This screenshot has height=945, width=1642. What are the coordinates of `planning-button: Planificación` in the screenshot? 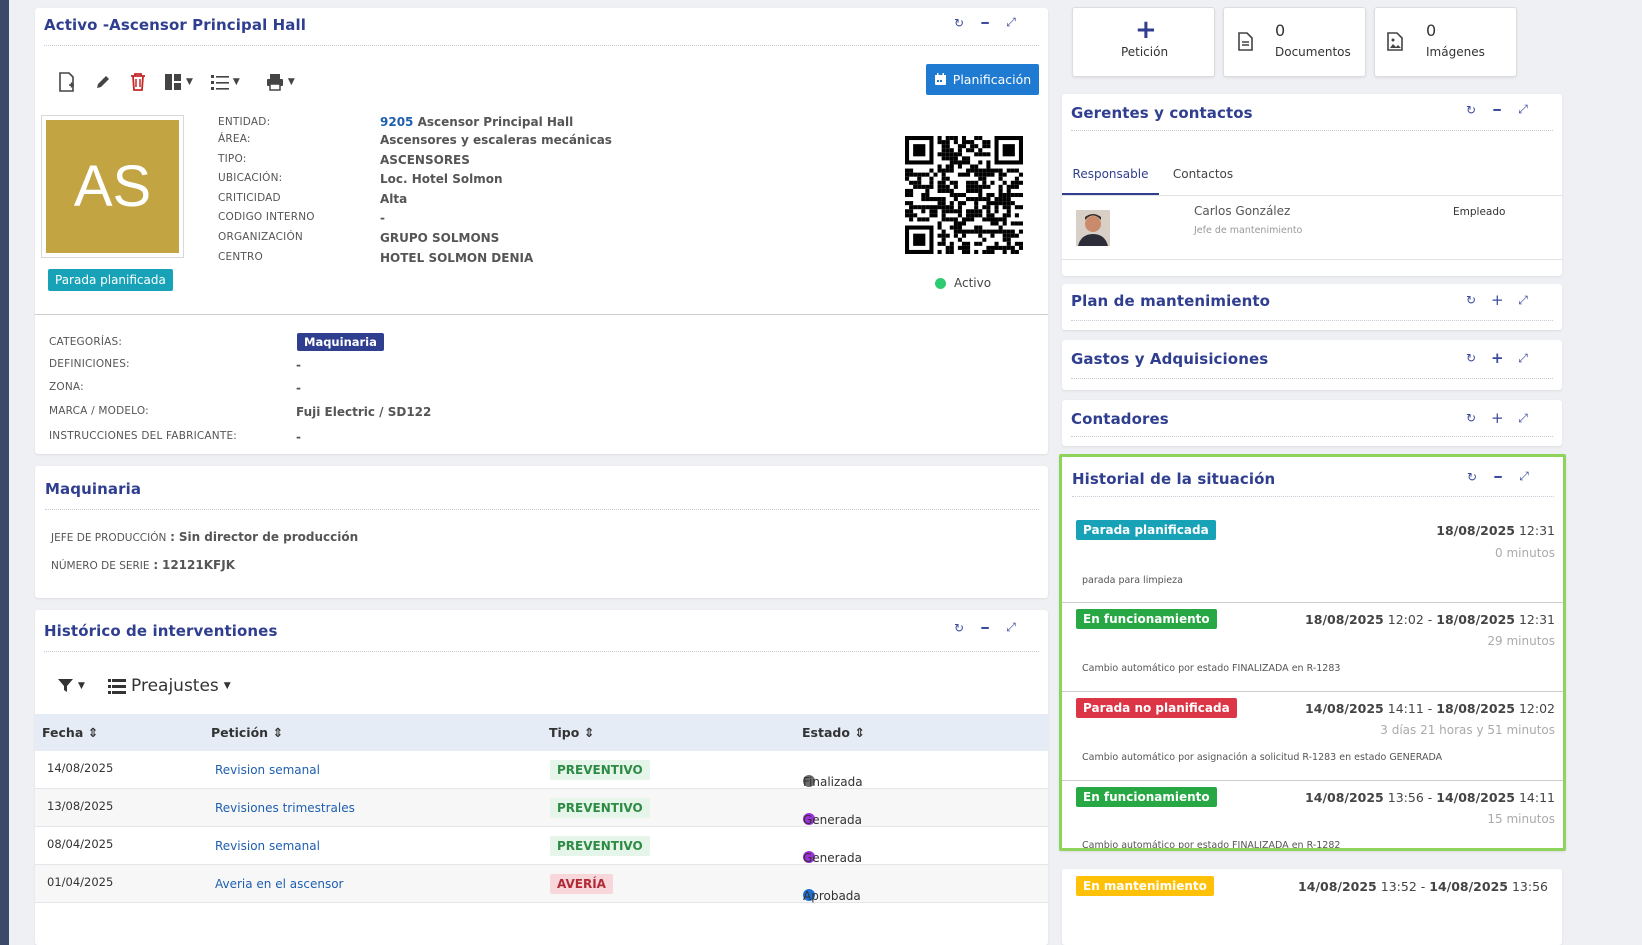 It's located at (982, 79).